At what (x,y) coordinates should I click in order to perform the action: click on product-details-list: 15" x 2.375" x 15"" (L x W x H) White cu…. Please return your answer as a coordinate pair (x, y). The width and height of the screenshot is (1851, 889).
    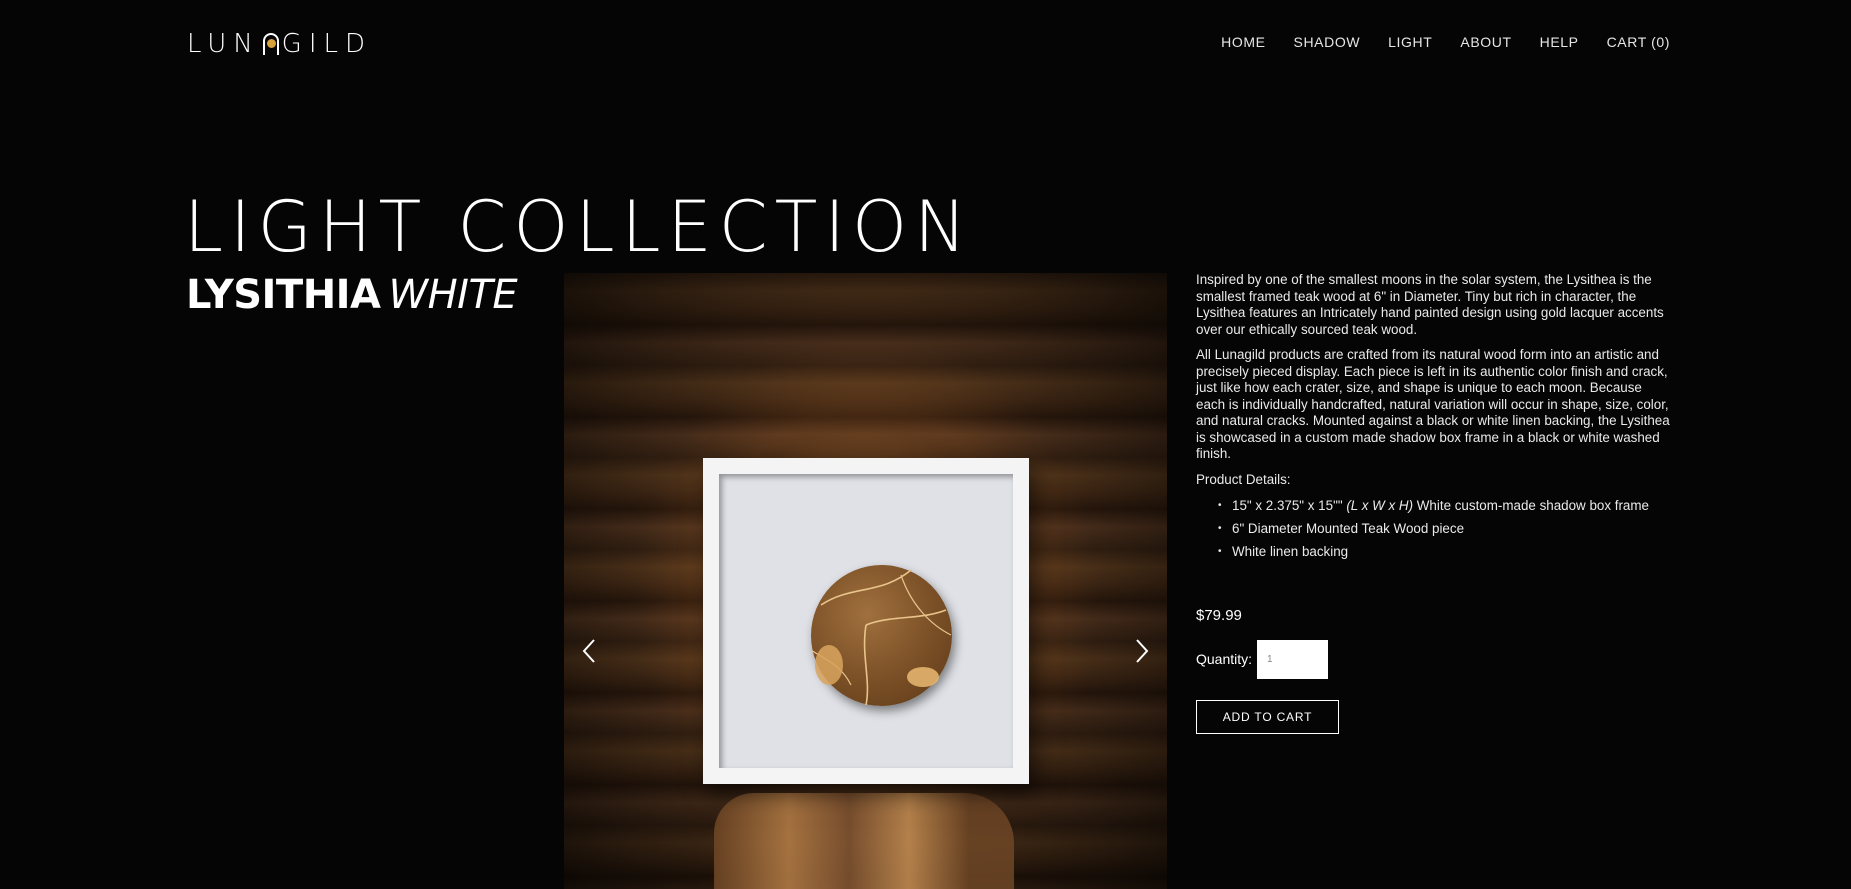
    Looking at the image, I should click on (1444, 529).